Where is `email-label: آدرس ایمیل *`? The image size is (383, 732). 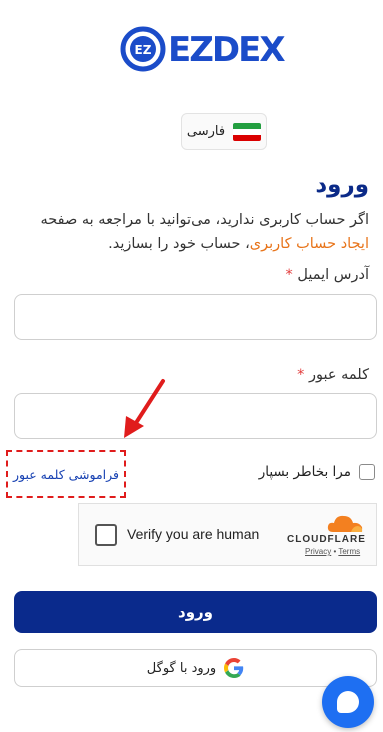
email-label: آدرس ایمیل * is located at coordinates (327, 275).